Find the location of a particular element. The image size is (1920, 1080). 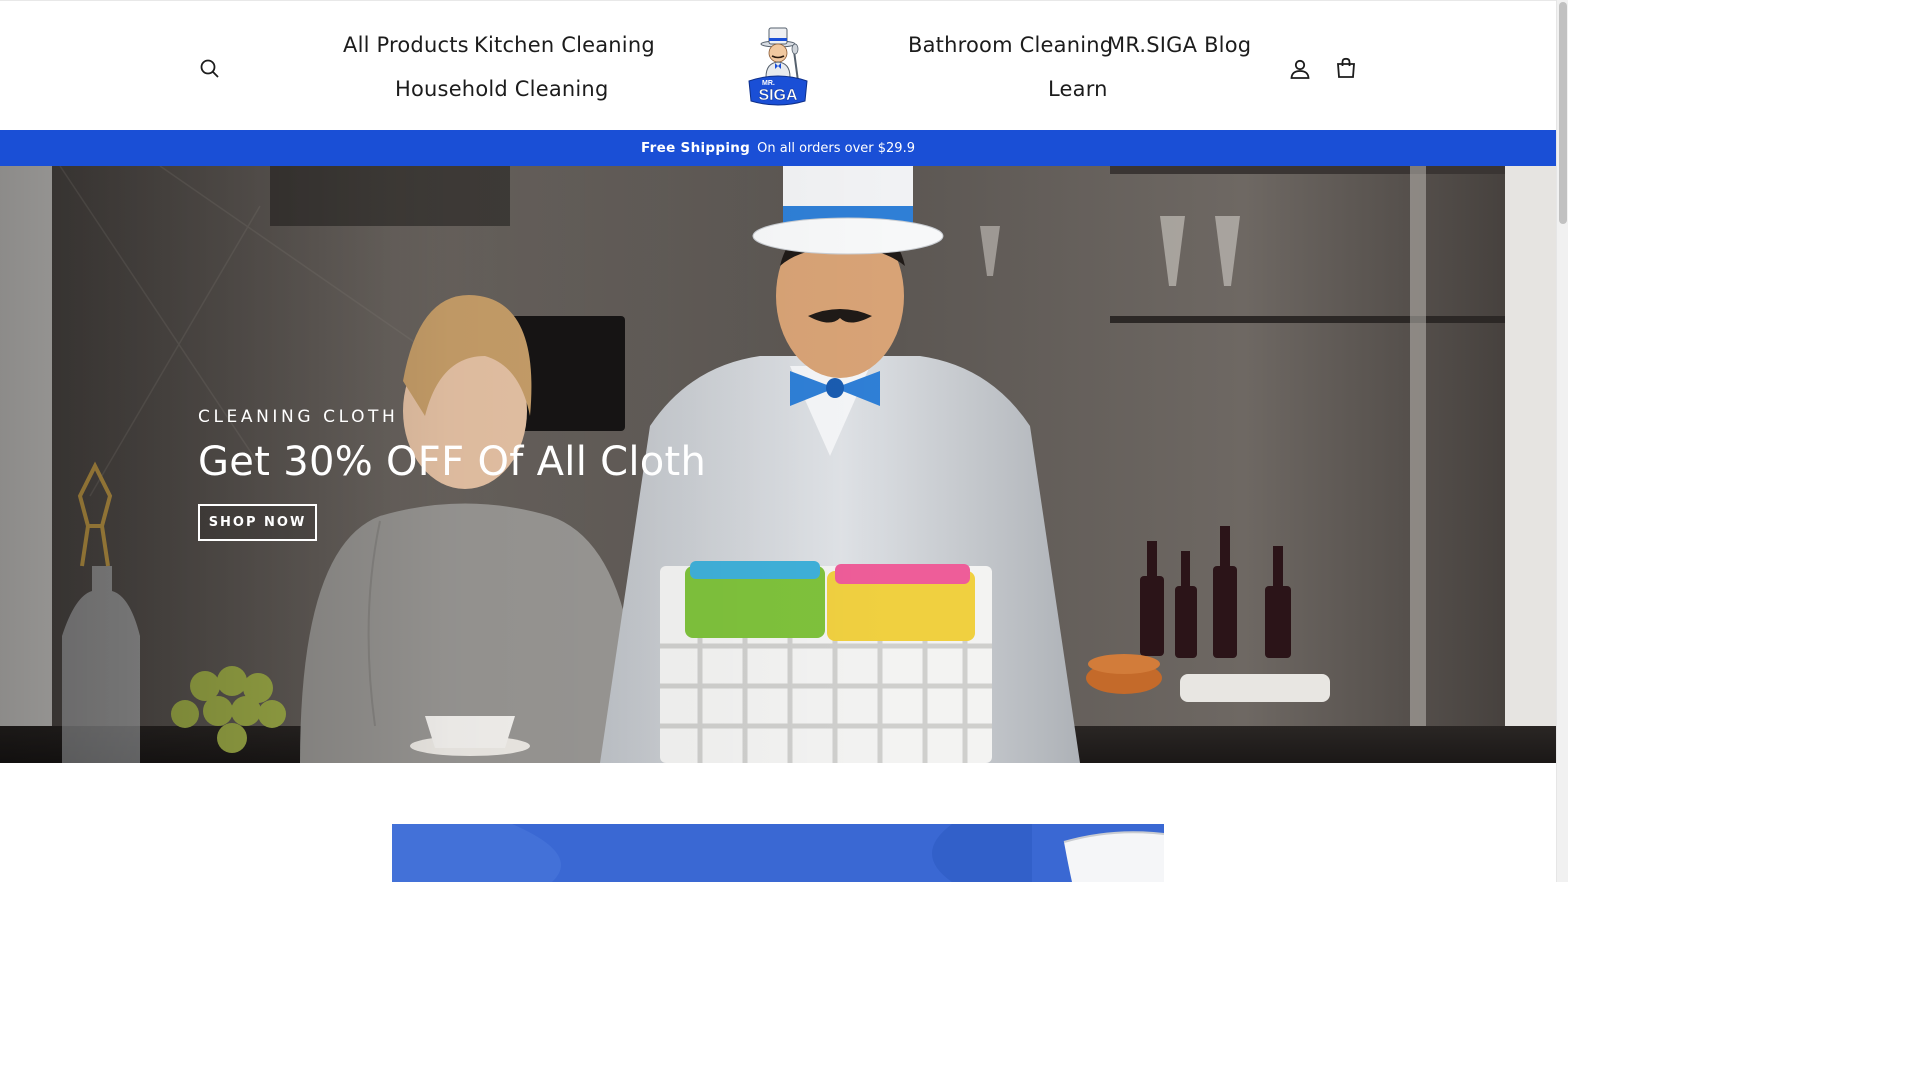

account-button is located at coordinates (1300, 69).